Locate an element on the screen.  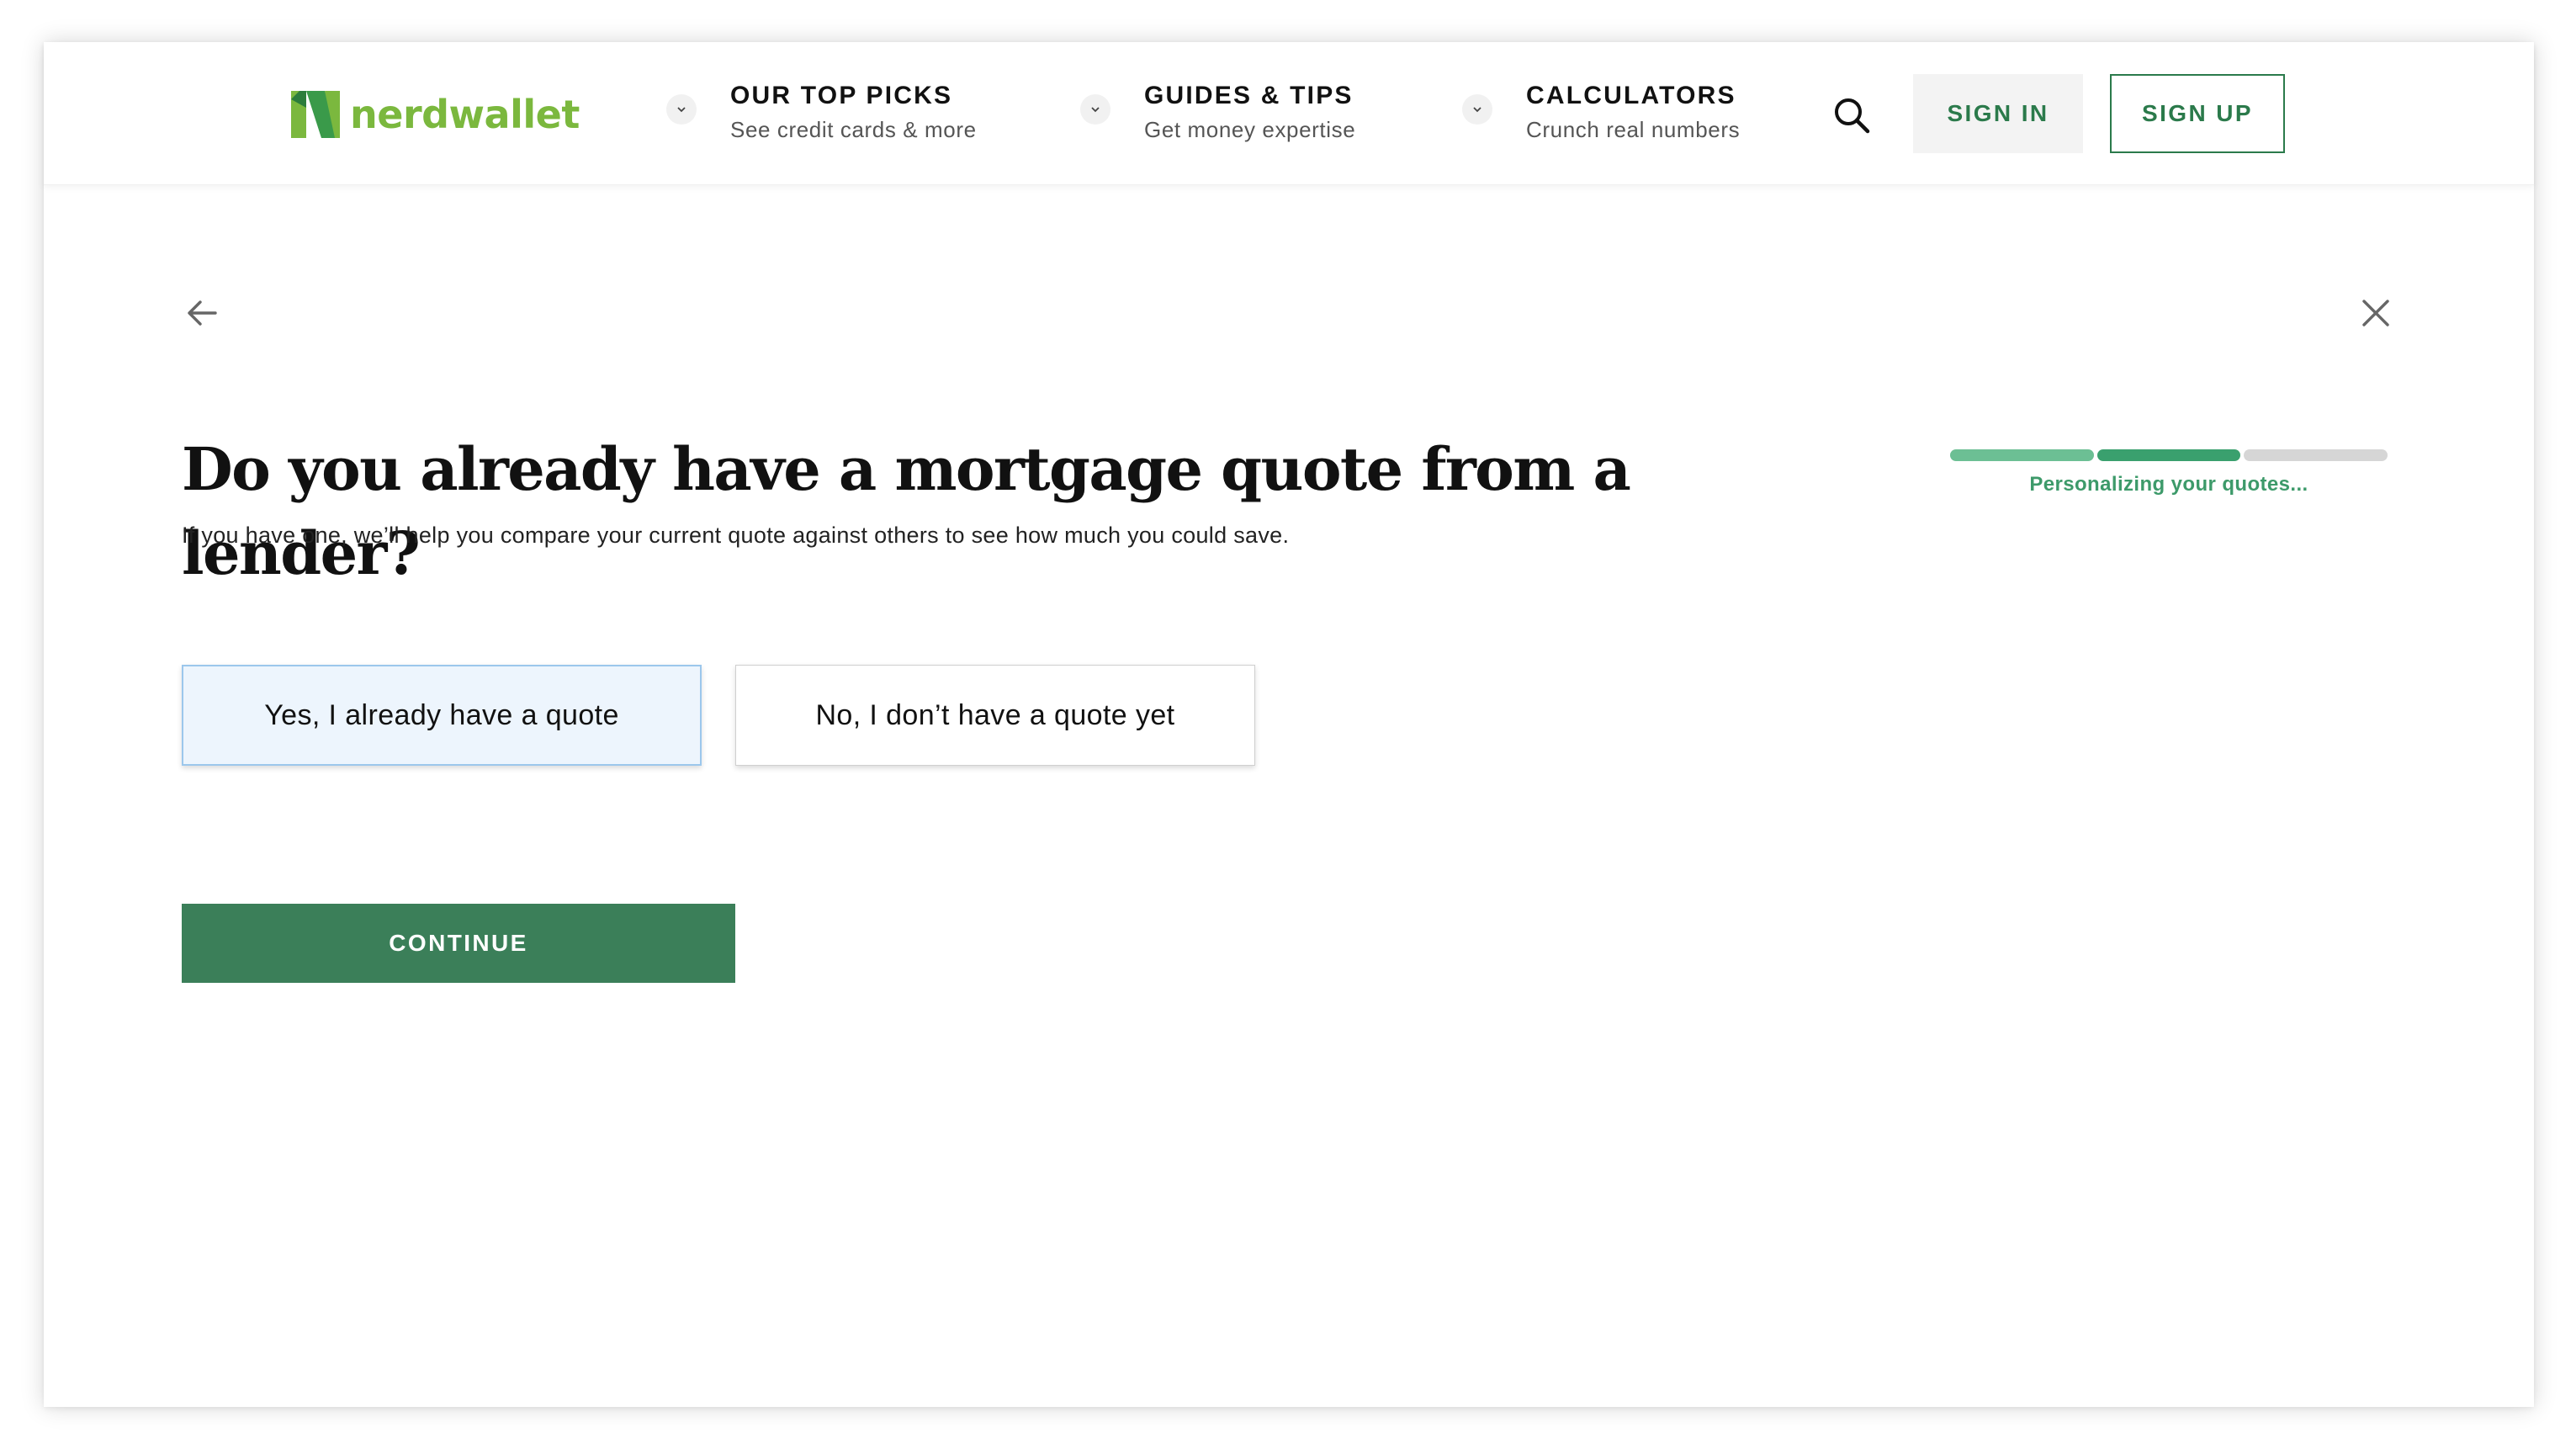
nav-our-top-picks: OUR TOP PICKS See credit cards & more is located at coordinates (821, 112).